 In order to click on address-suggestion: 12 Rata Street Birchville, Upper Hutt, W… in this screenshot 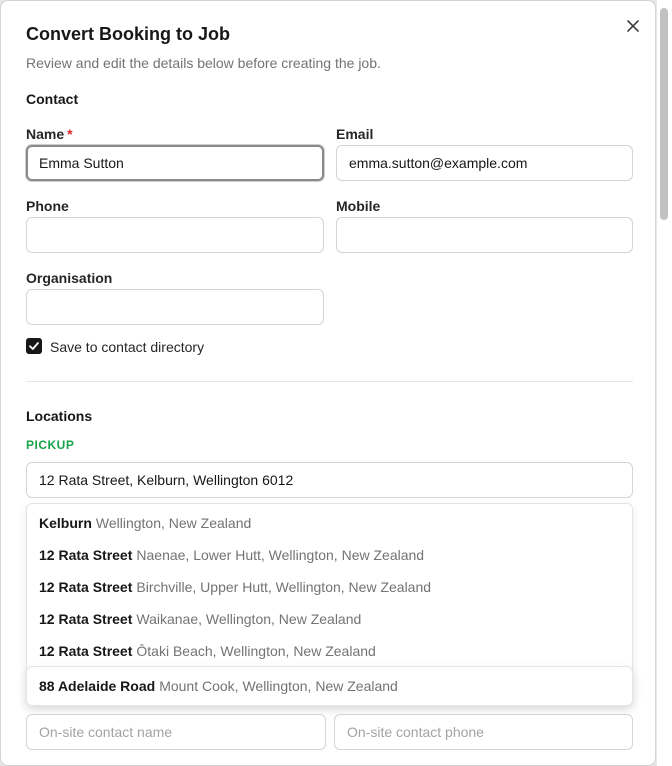, I will do `click(329, 587)`.